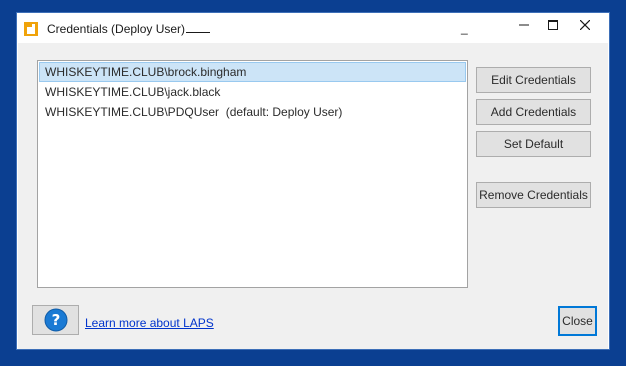 The height and width of the screenshot is (366, 626). I want to click on window-title: Credentials (Deploy User), so click(129, 29).